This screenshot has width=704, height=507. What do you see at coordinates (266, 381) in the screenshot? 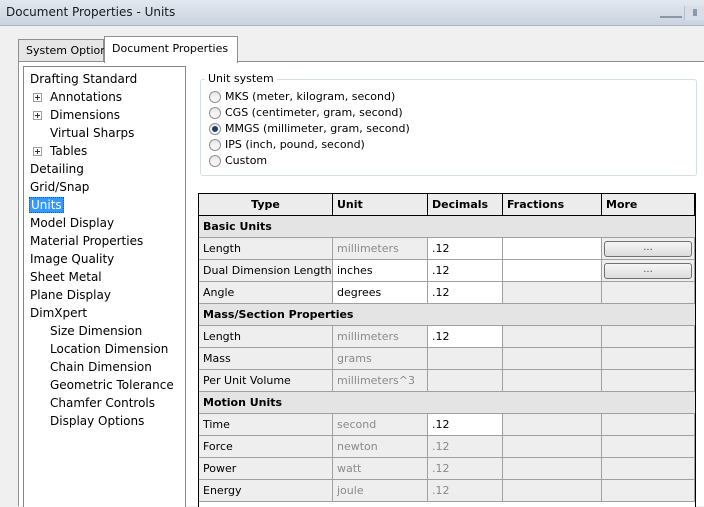
I see `type-cell: Per Unit Volume` at bounding box center [266, 381].